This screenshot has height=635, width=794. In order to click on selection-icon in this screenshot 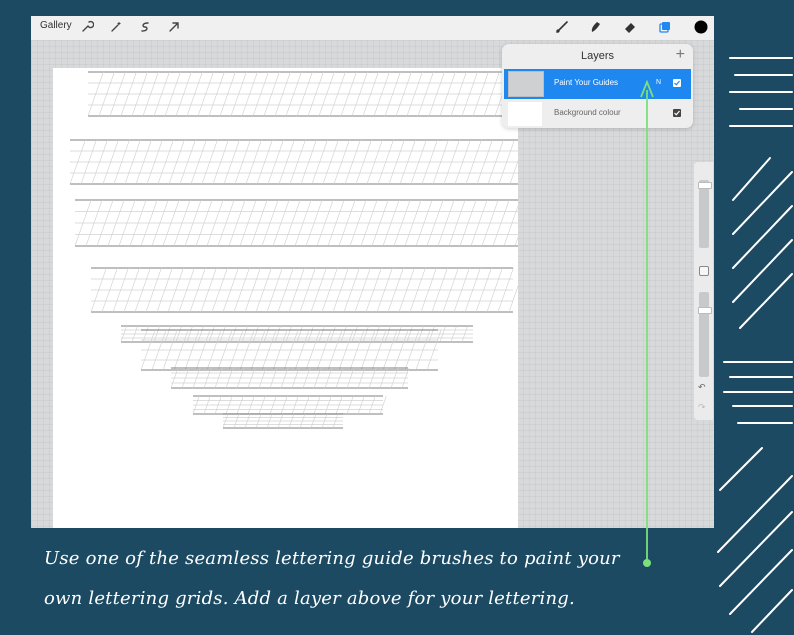, I will do `click(145, 27)`.